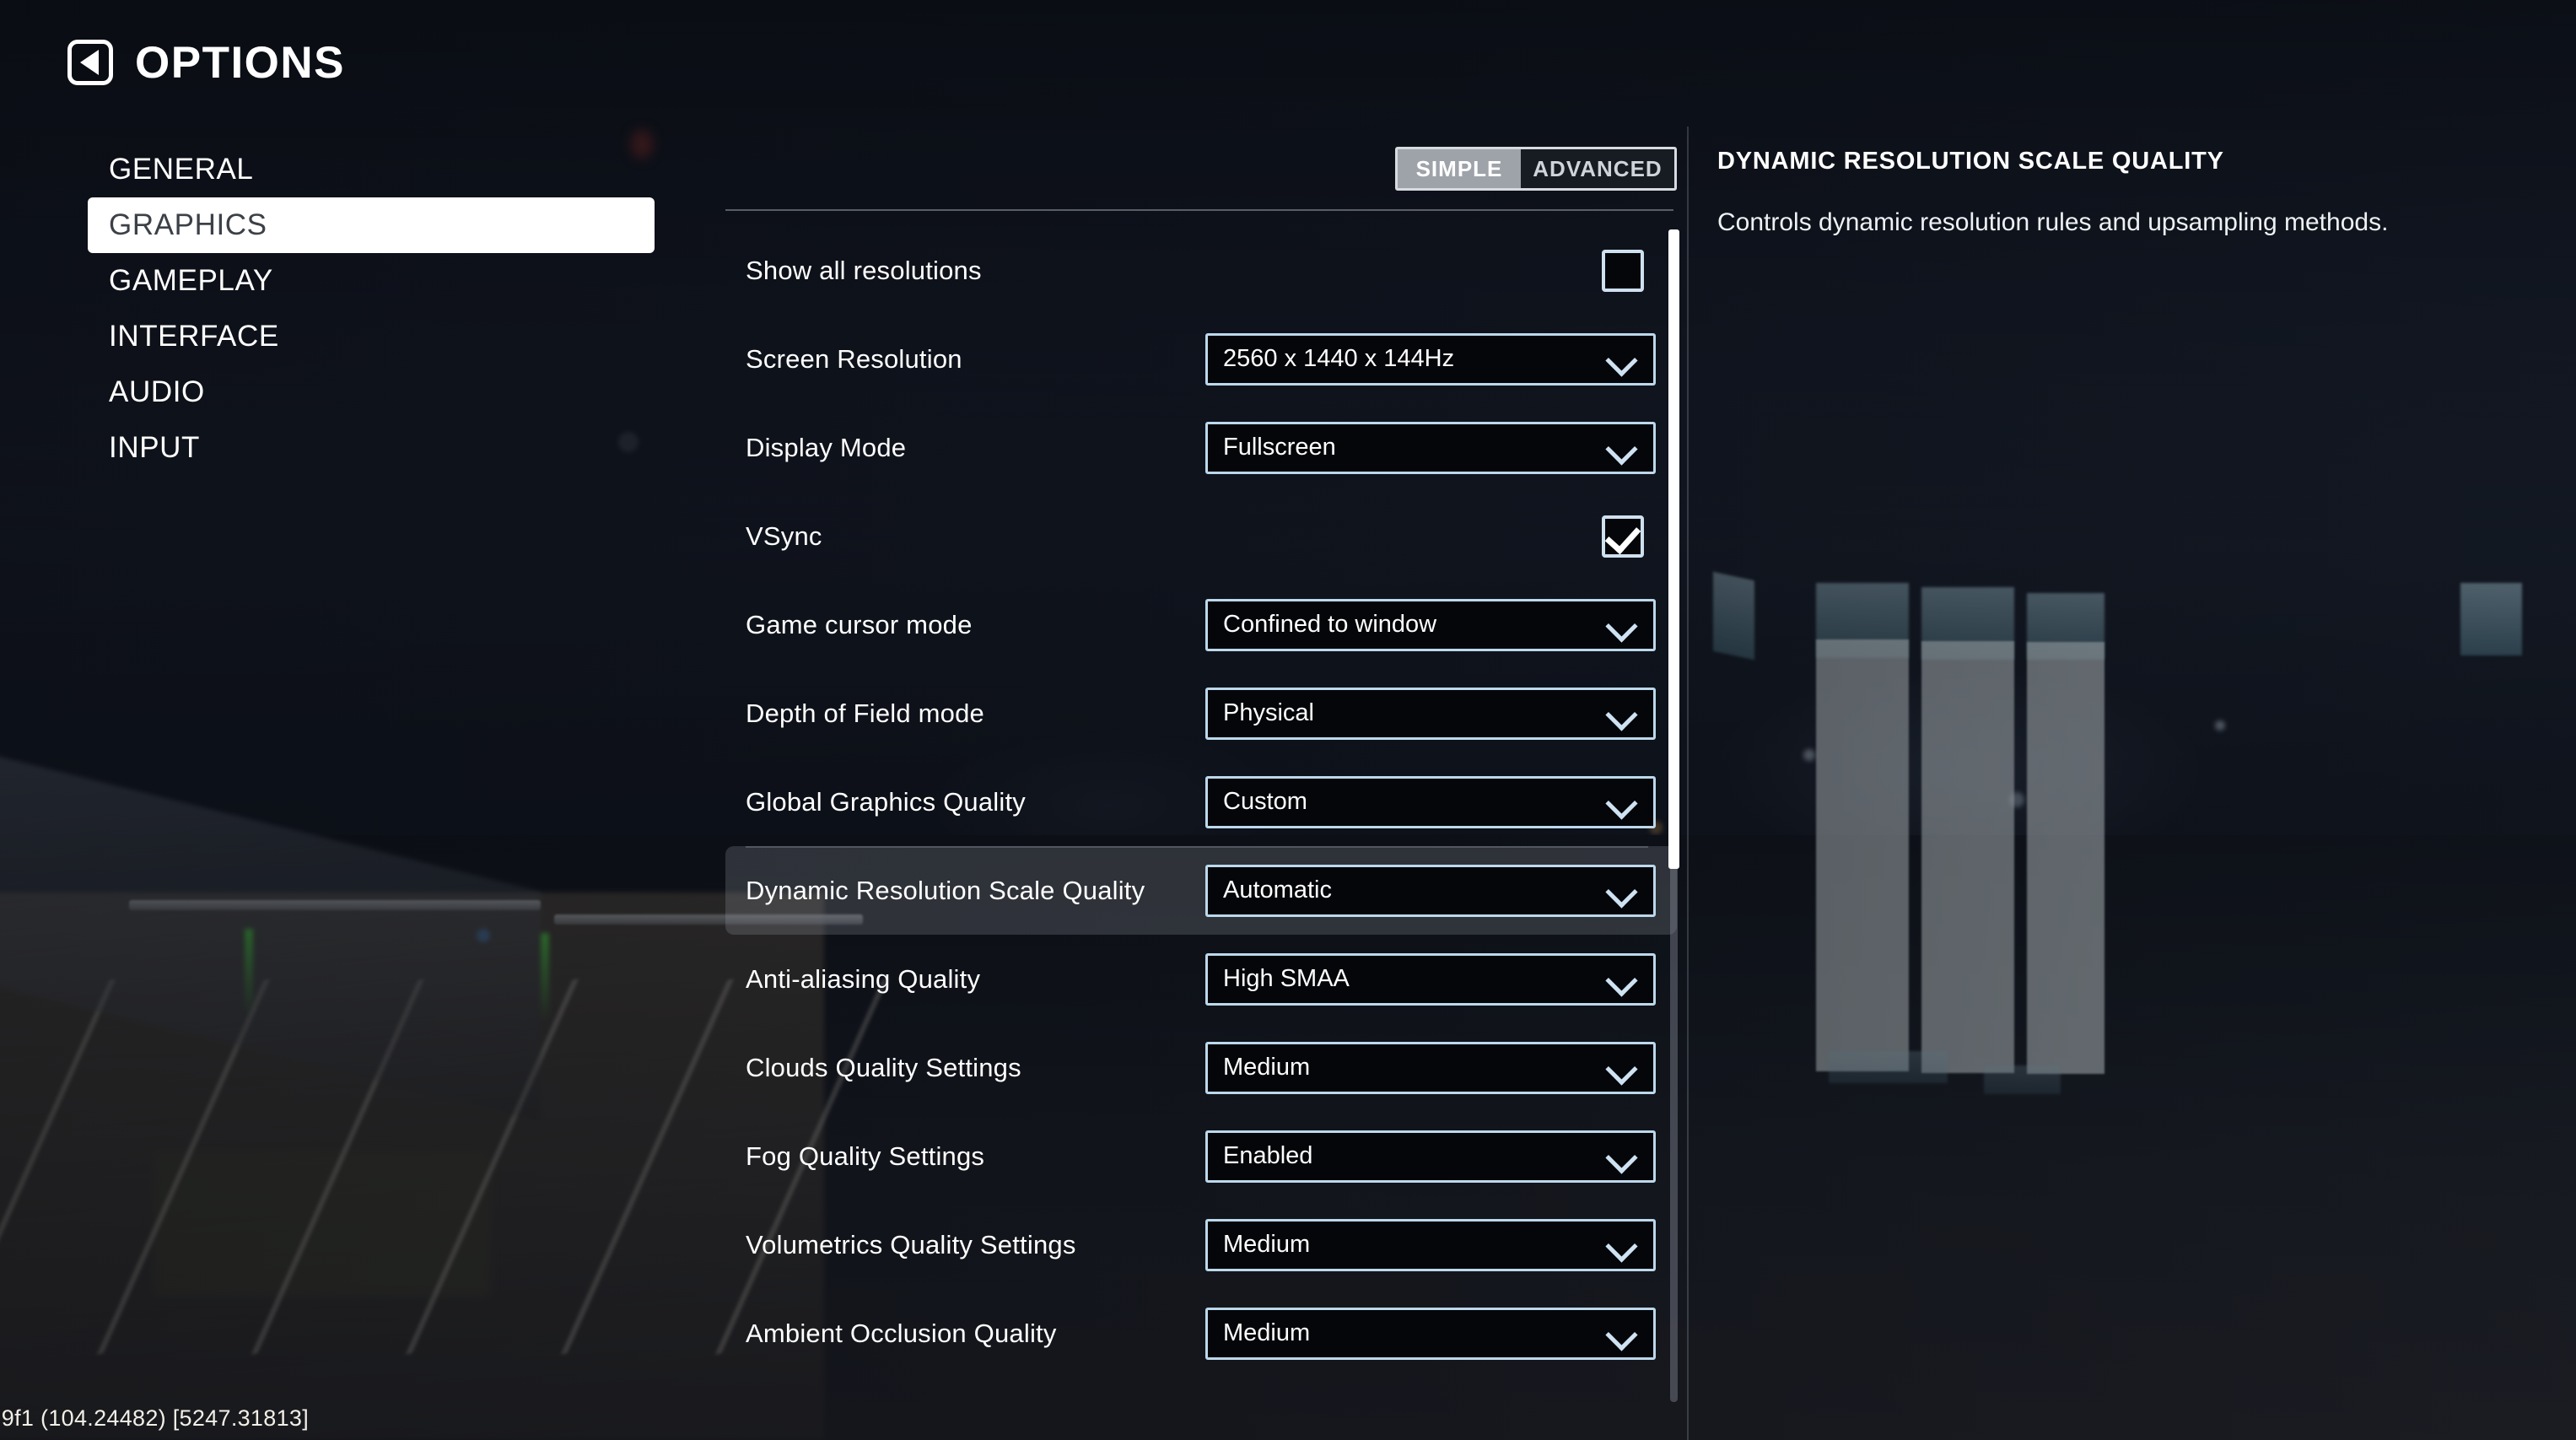 This screenshot has height=1440, width=2576. I want to click on settings-row-label: Game cursor mode, so click(859, 624).